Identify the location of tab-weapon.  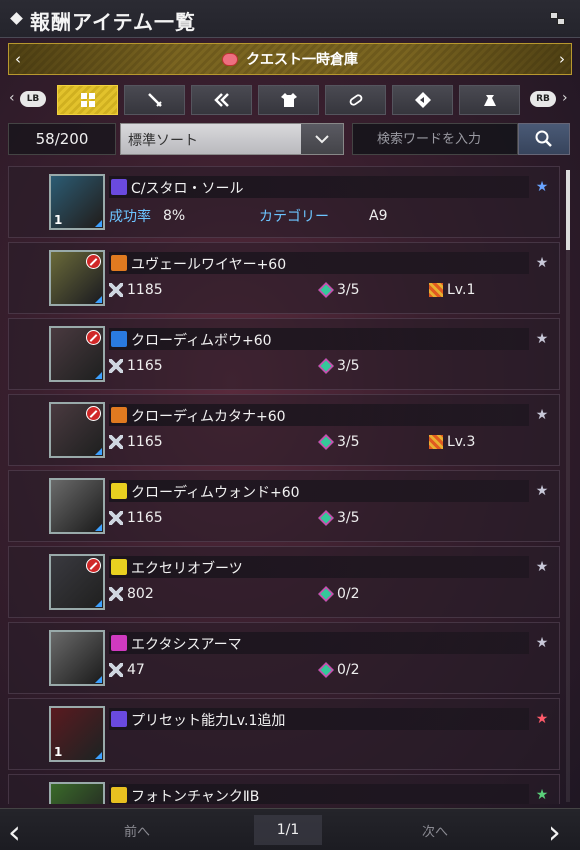
(154, 100).